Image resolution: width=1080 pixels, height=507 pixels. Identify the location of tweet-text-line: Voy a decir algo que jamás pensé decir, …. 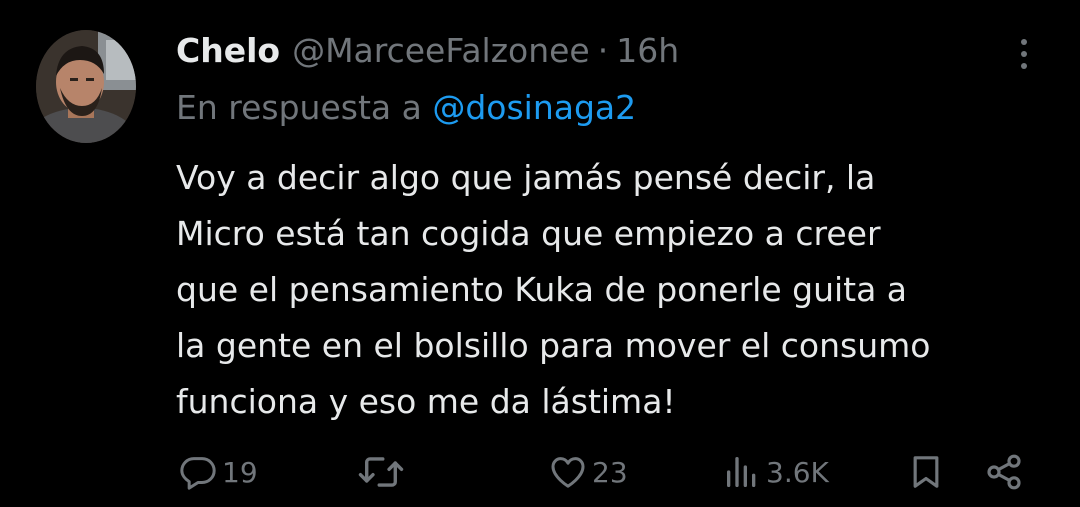
(526, 177).